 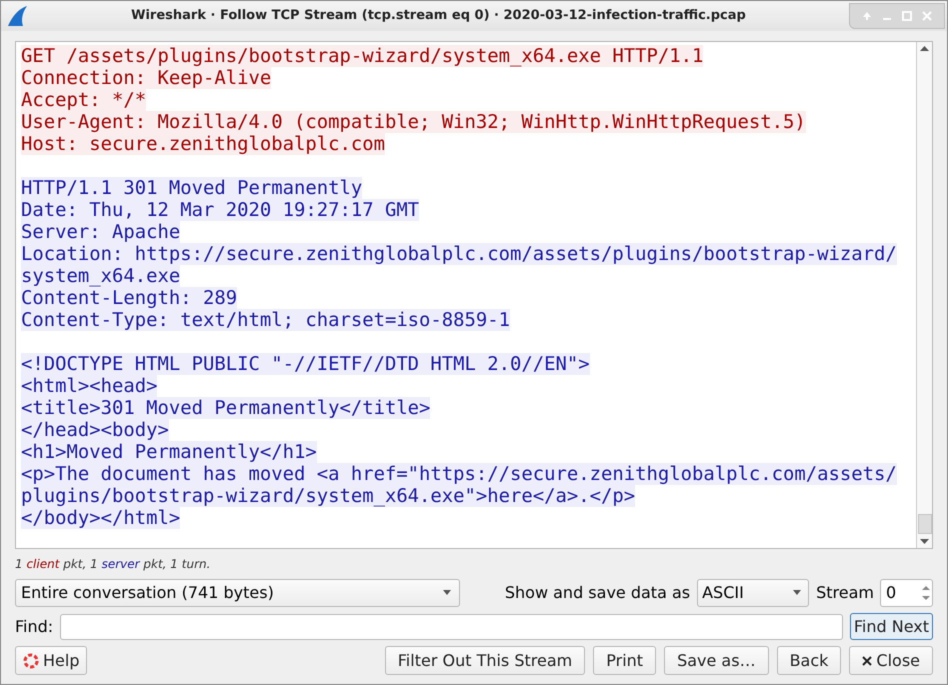 What do you see at coordinates (31, 660) in the screenshot?
I see `lifebuoy-icon` at bounding box center [31, 660].